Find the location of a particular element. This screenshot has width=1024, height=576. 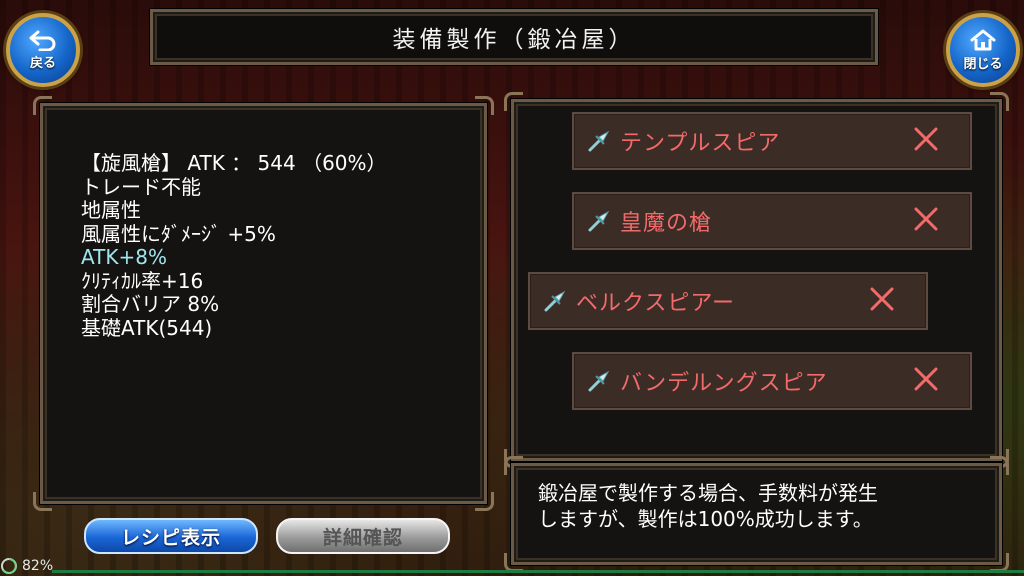

recipe-name: バンデルングスピア is located at coordinates (724, 383).